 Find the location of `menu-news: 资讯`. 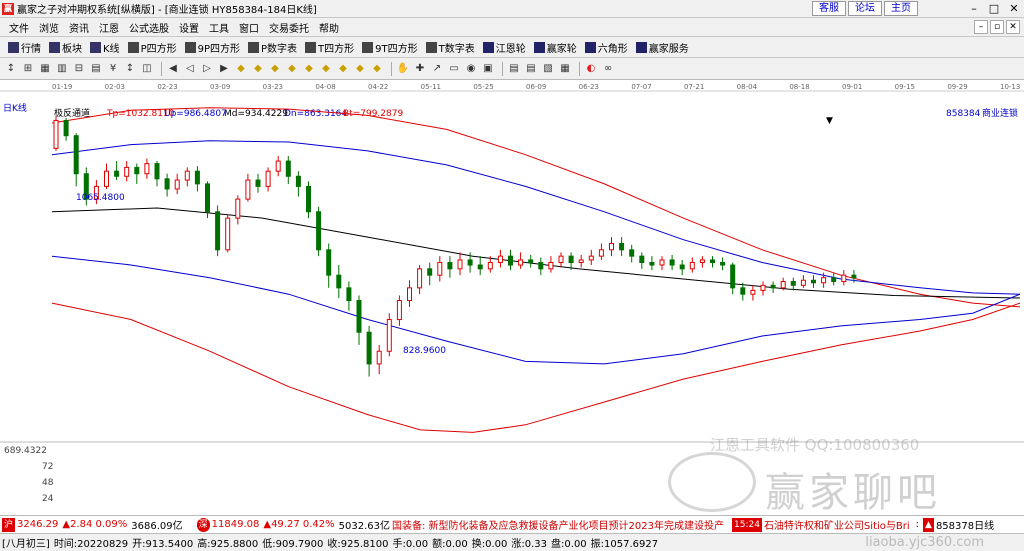

menu-news: 资讯 is located at coordinates (79, 27).